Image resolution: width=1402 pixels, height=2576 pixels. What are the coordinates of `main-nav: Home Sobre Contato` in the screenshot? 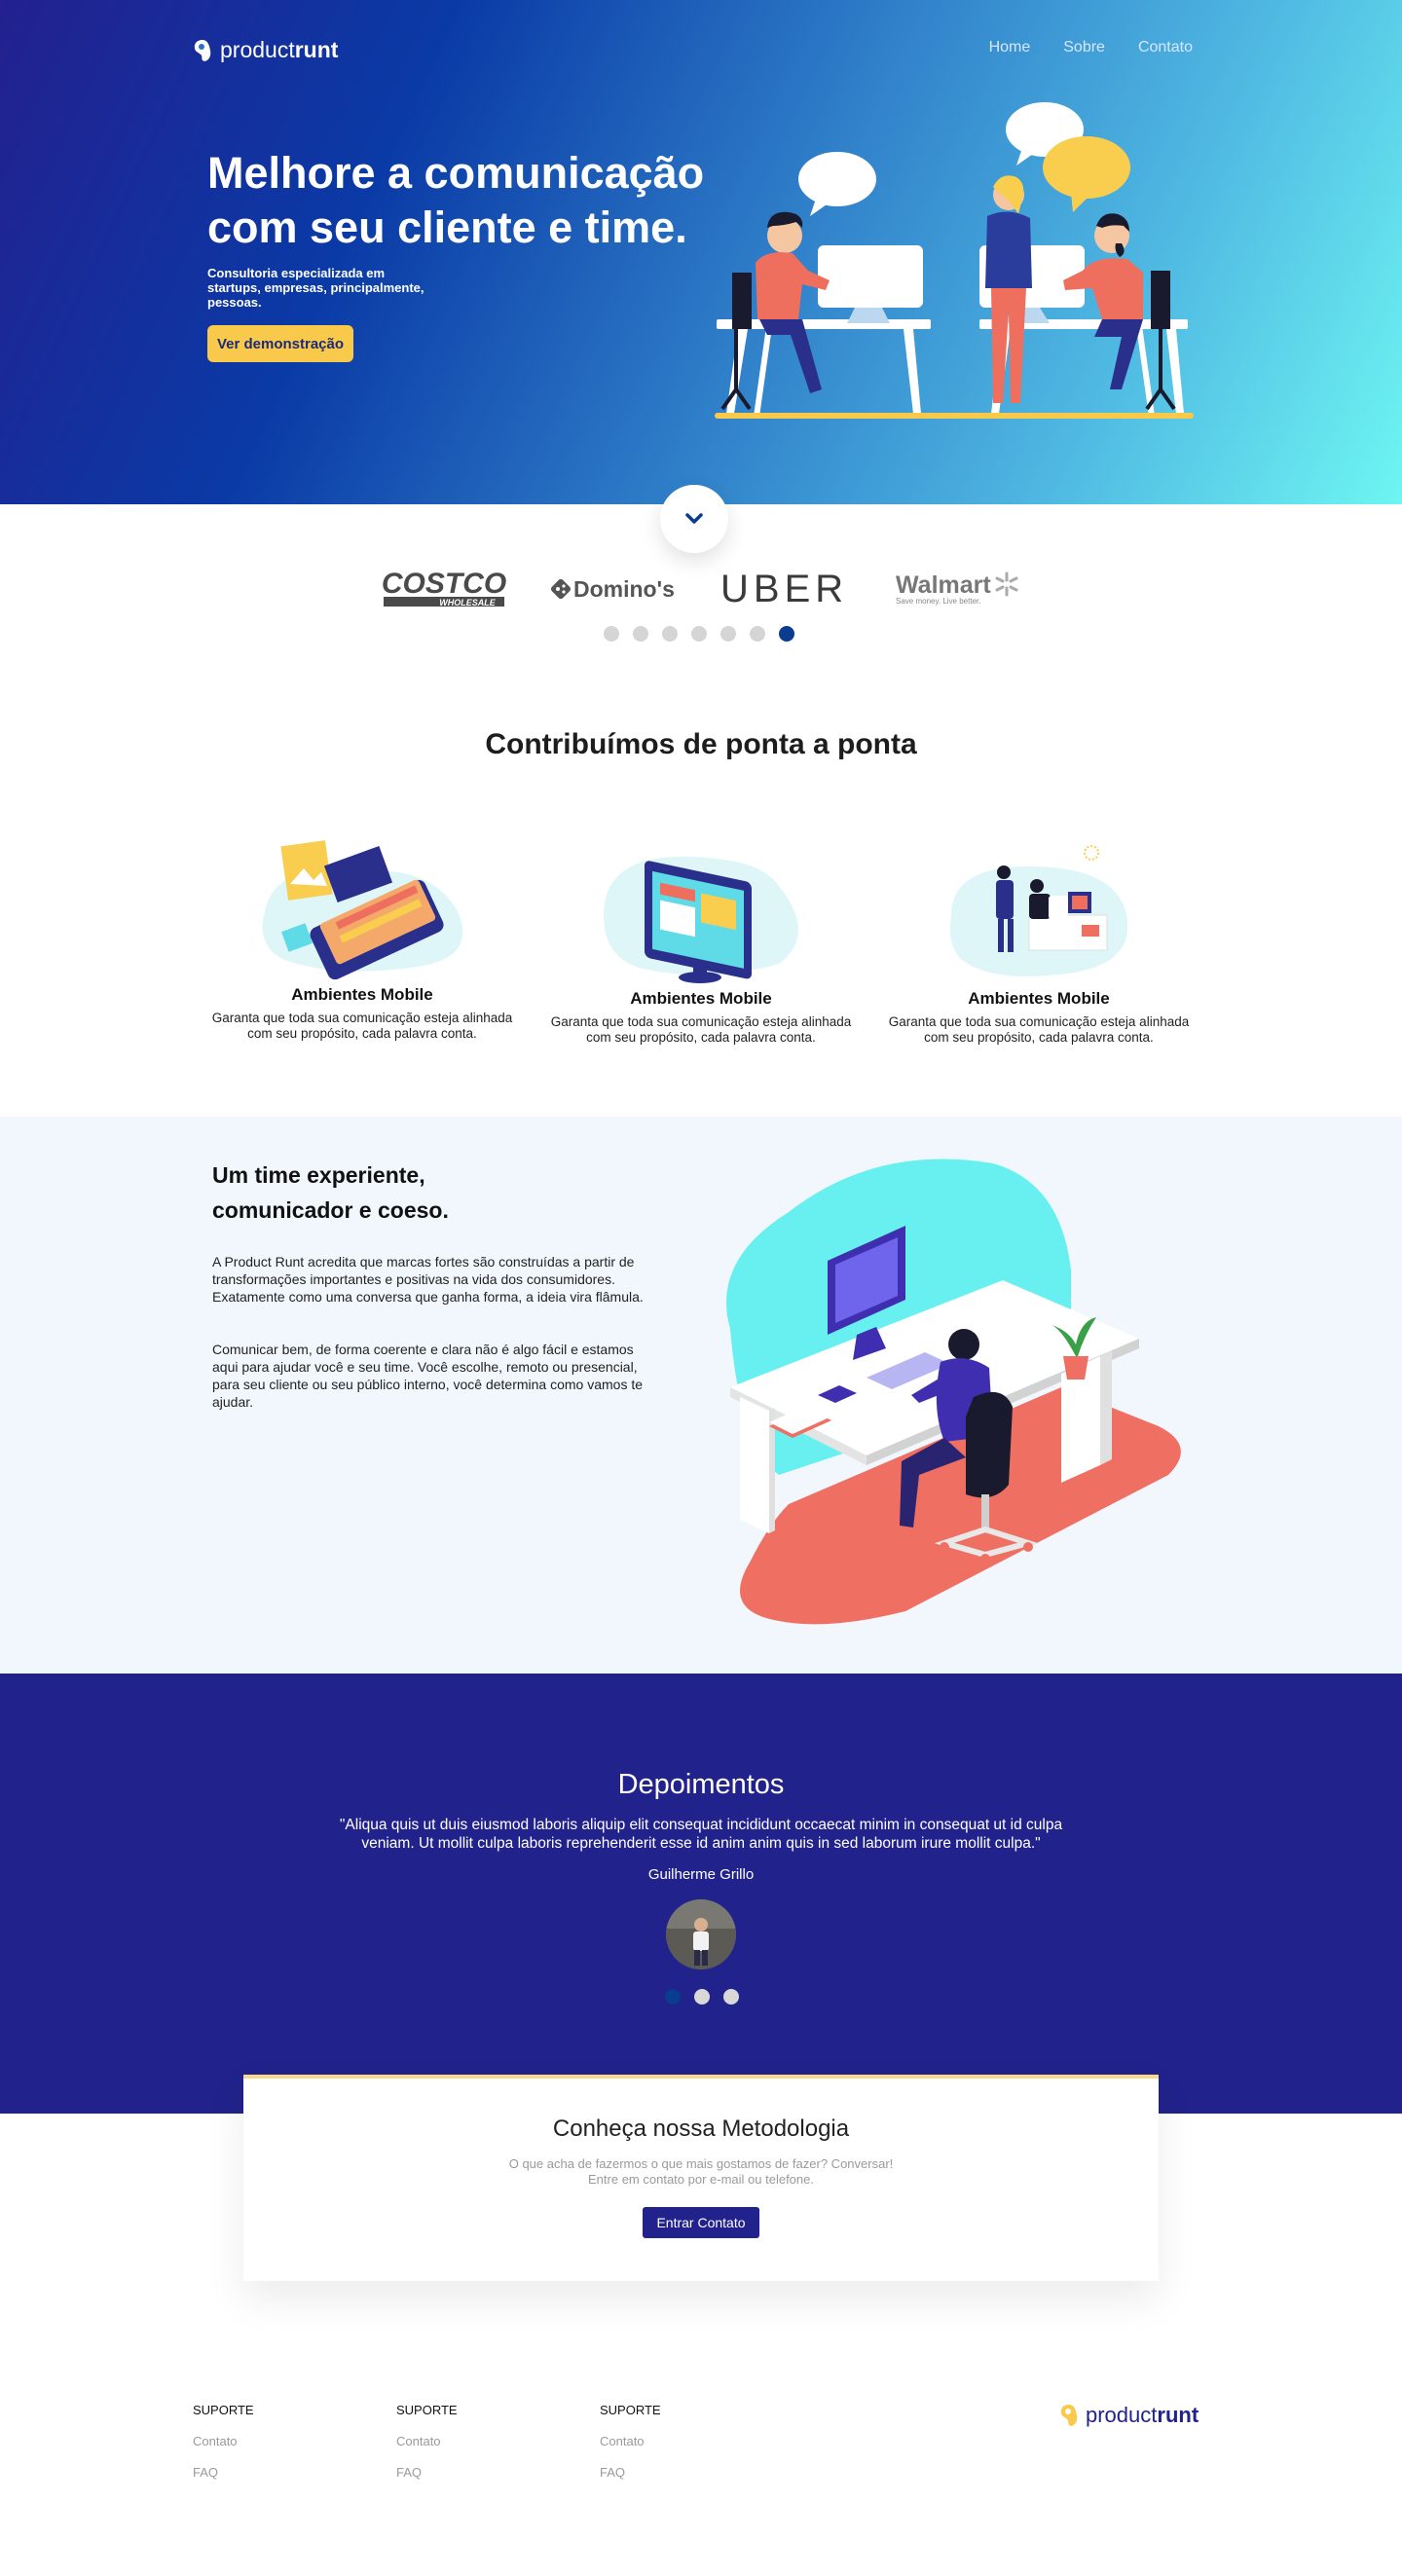 It's located at (1091, 47).